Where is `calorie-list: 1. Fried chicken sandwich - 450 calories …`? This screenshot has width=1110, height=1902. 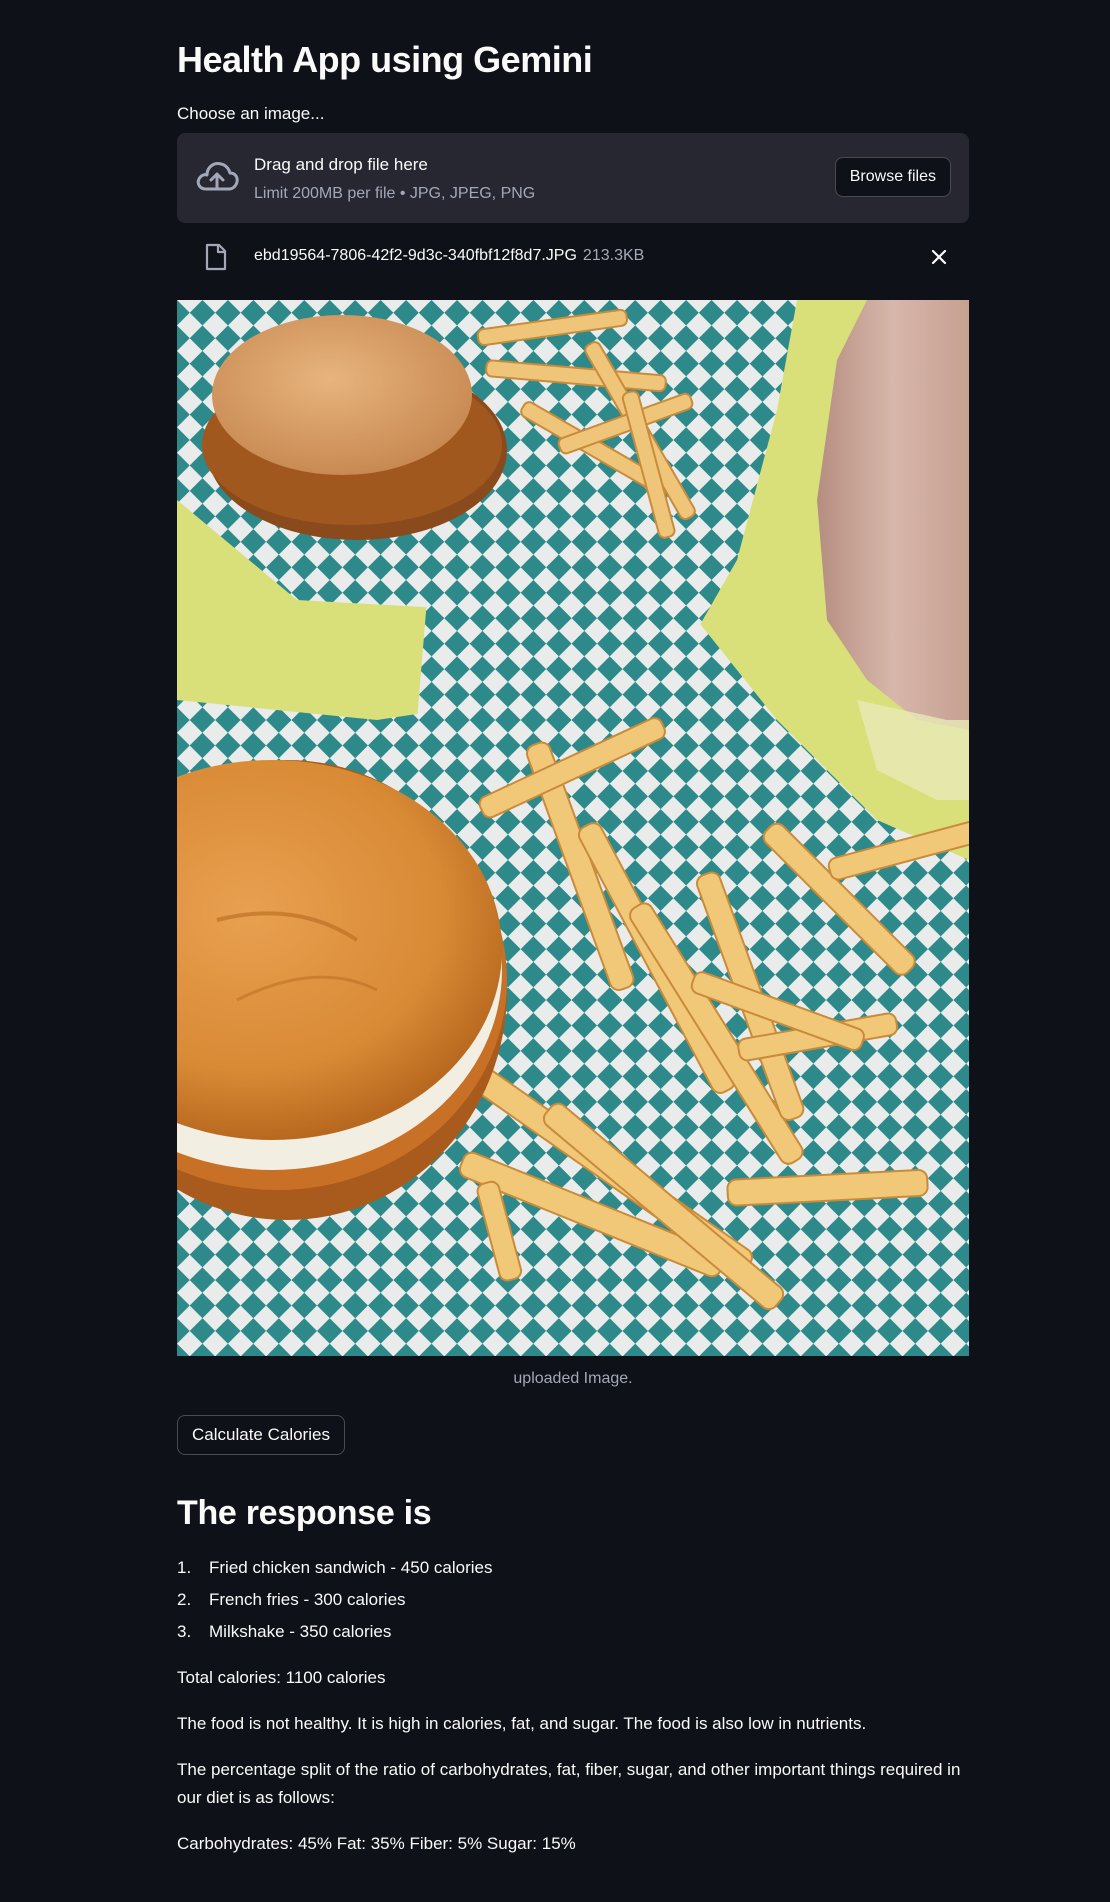 calorie-list: 1. Fried chicken sandwich - 450 calories … is located at coordinates (573, 1604).